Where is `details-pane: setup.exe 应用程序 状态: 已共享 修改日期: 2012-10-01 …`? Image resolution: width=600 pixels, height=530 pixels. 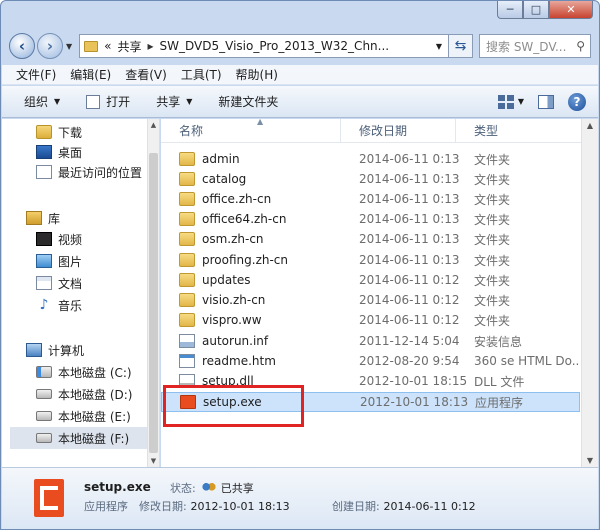
details-pane: setup.exe 应用程序 状态: 已共享 修改日期: 2012-10-01 … is located at coordinates (300, 498).